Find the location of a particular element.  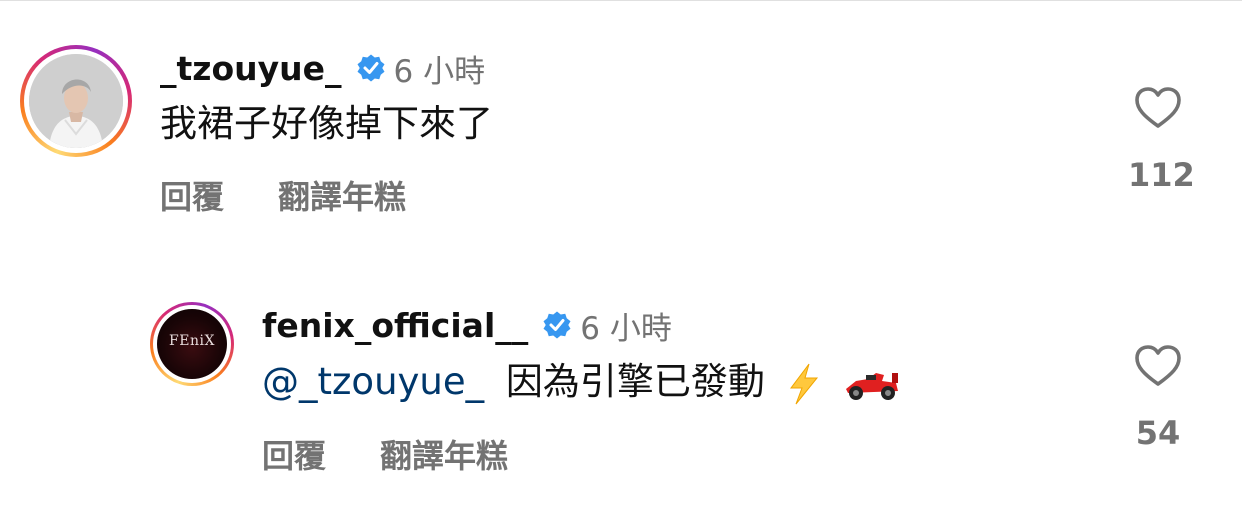

avatar-logo: FEniX is located at coordinates (192, 344).